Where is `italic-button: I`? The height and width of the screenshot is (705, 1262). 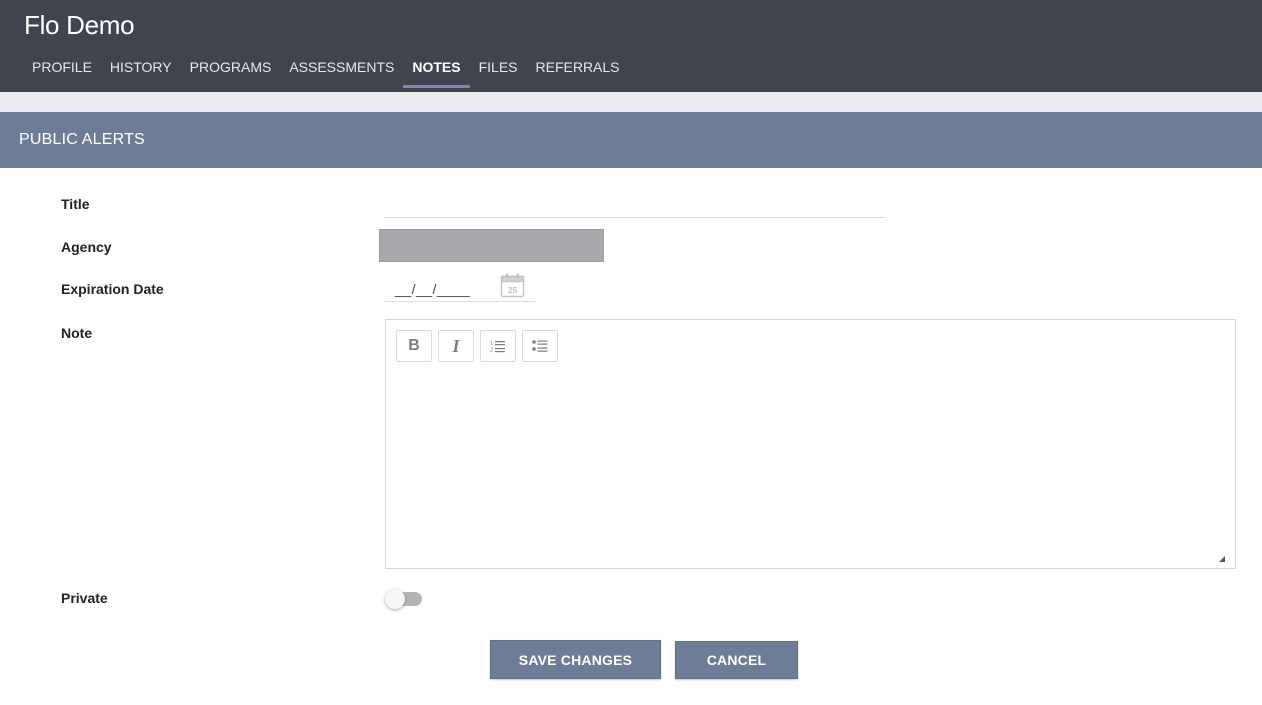
italic-button: I is located at coordinates (456, 346).